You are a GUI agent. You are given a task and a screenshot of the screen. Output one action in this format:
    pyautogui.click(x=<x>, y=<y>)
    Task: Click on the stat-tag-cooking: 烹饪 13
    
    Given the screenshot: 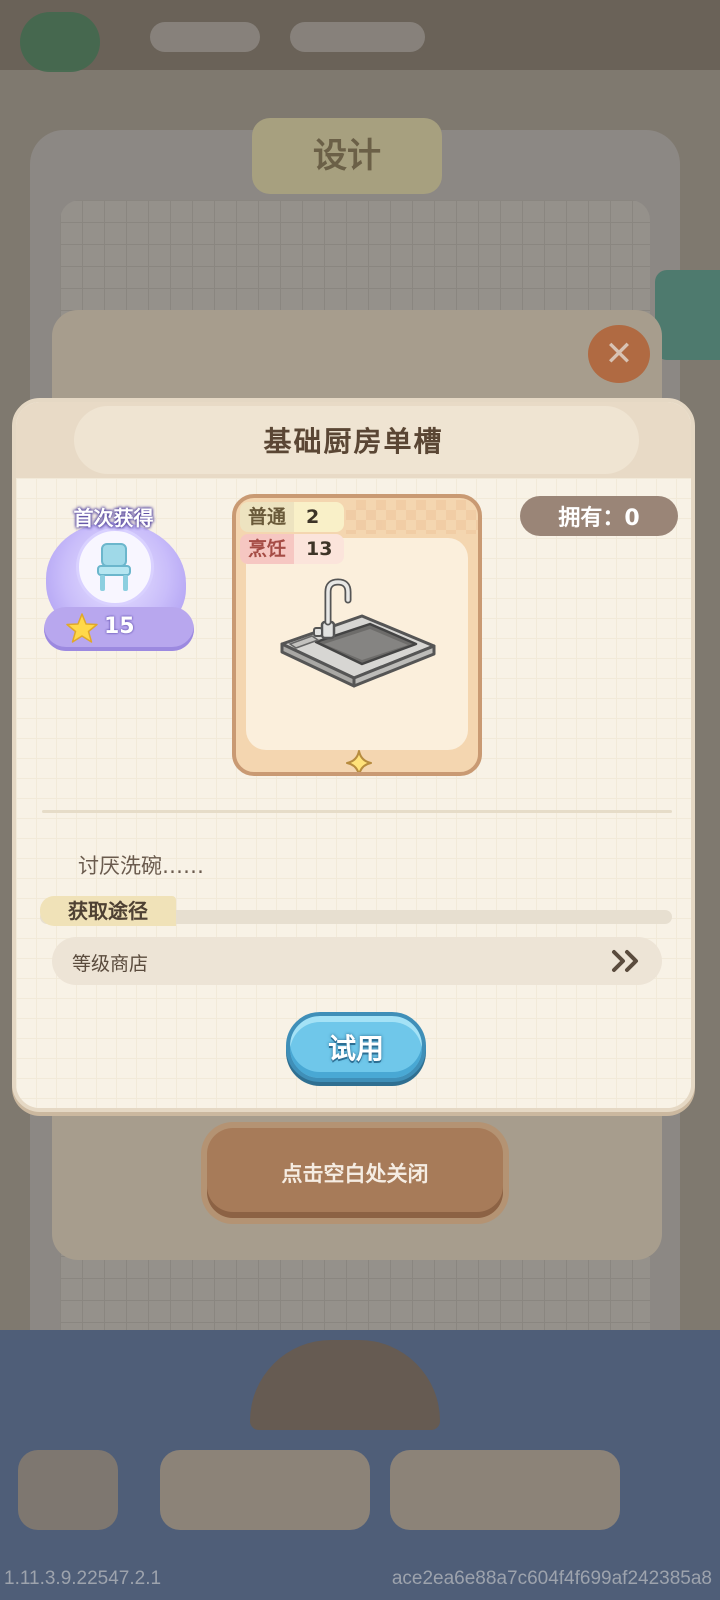 What is the action you would take?
    pyautogui.click(x=292, y=549)
    